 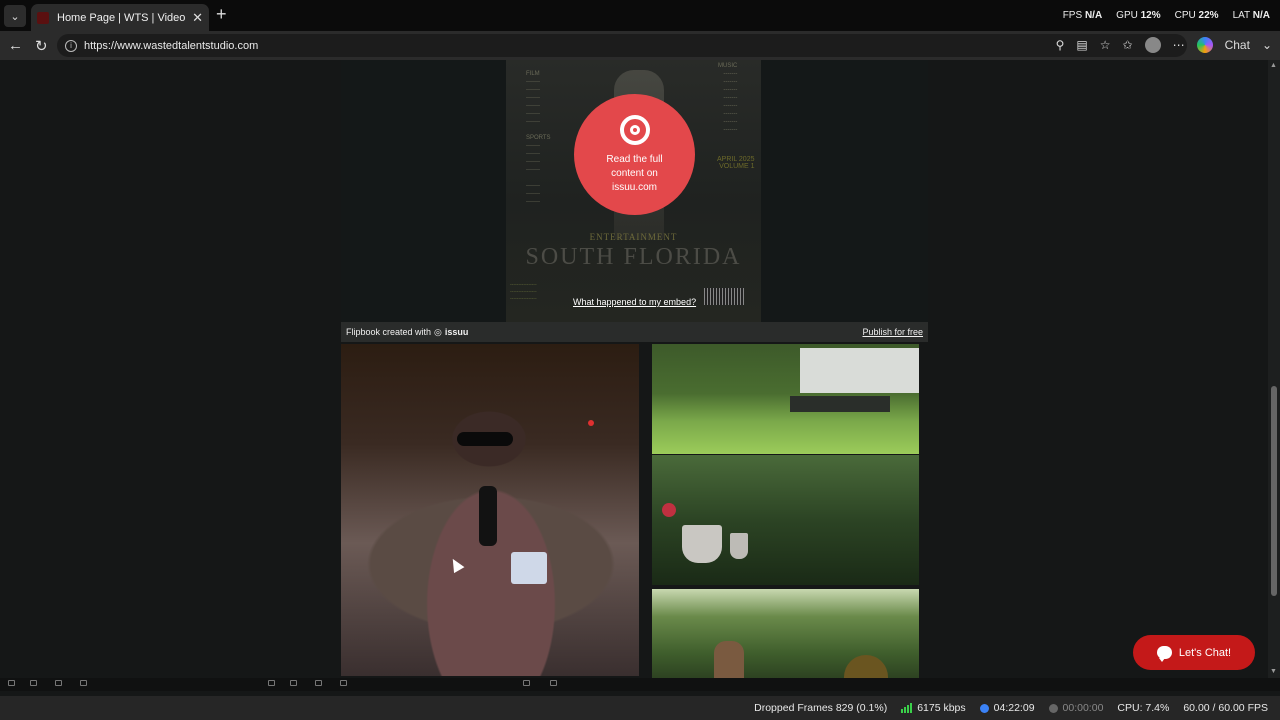 I want to click on page-scrollbar: ▲ ▼, so click(x=1274, y=369).